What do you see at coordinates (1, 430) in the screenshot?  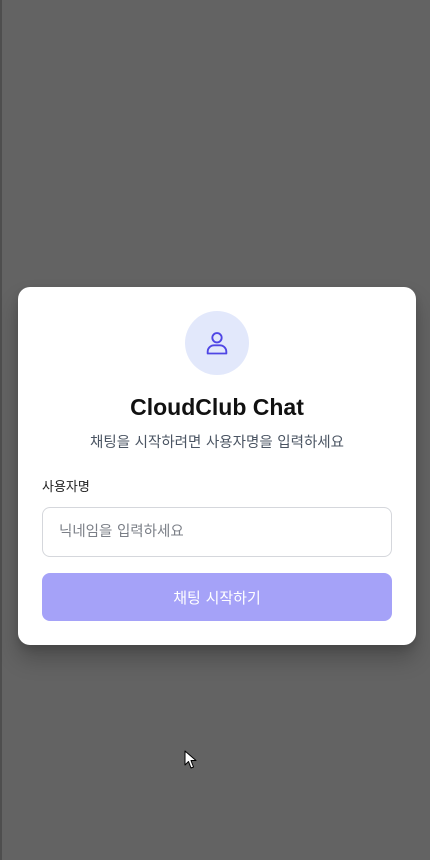 I see `backdrop-edge` at bounding box center [1, 430].